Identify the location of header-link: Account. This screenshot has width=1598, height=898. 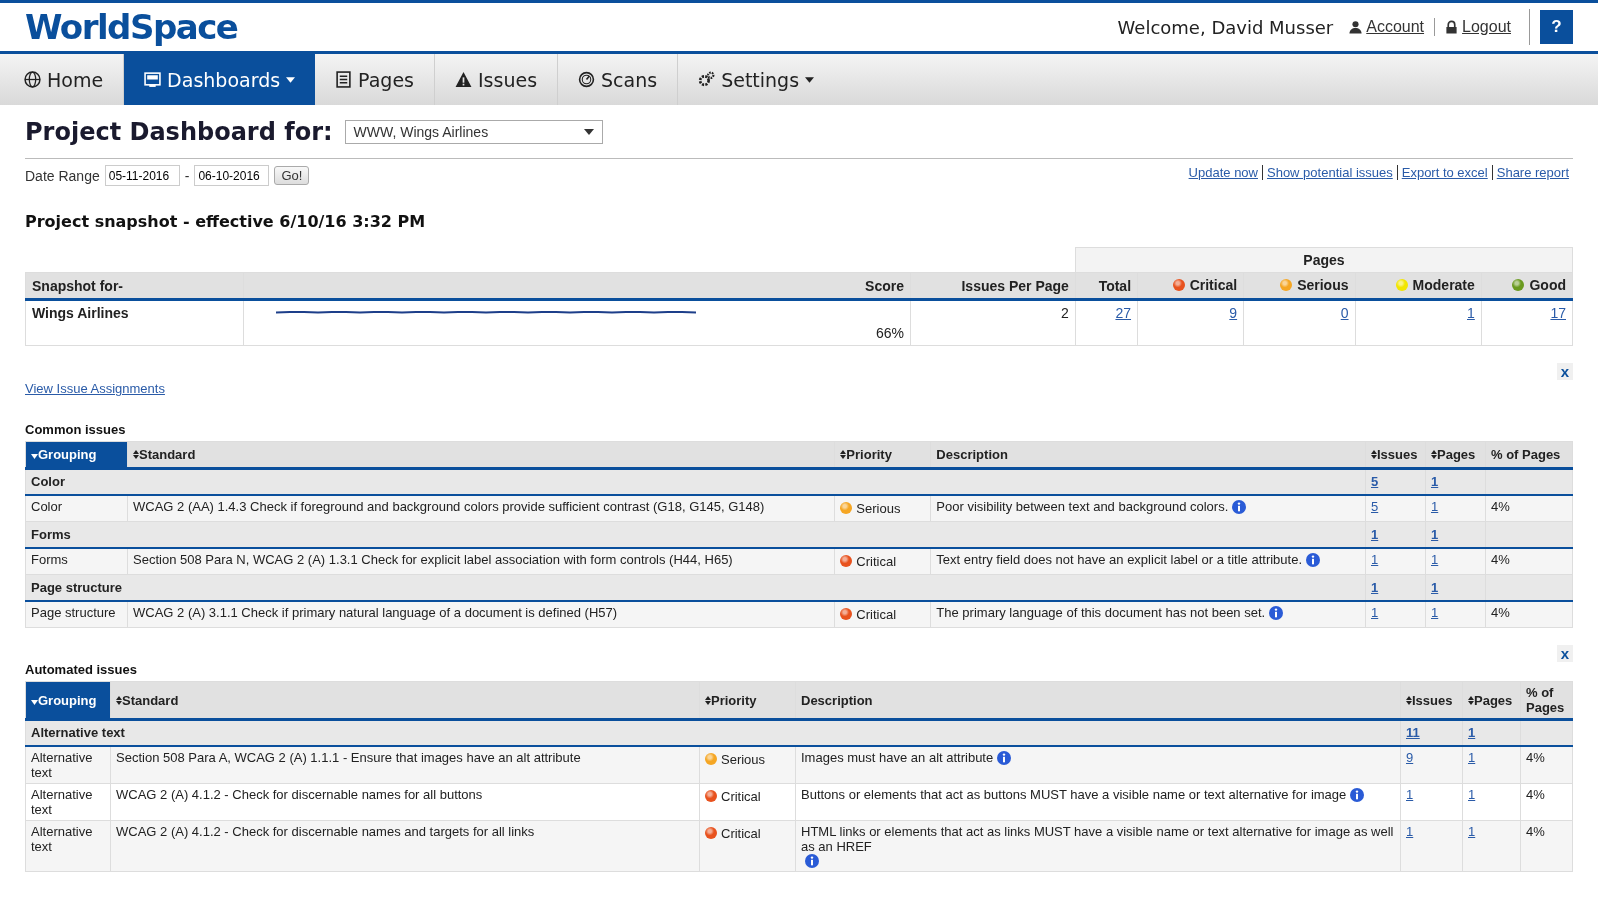
(1391, 27).